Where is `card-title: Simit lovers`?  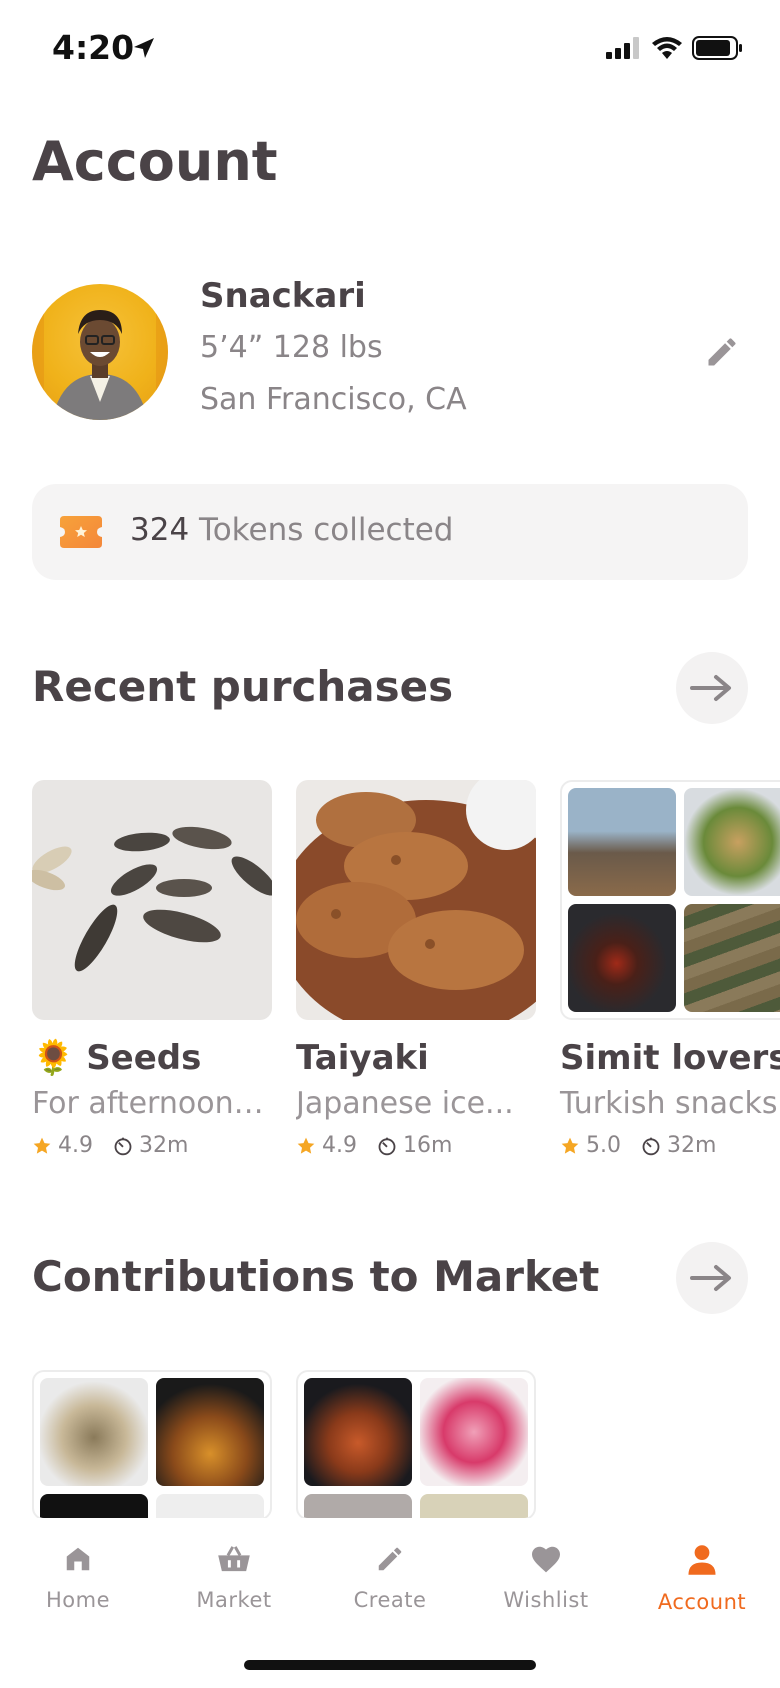
card-title: Simit lovers is located at coordinates (670, 1058).